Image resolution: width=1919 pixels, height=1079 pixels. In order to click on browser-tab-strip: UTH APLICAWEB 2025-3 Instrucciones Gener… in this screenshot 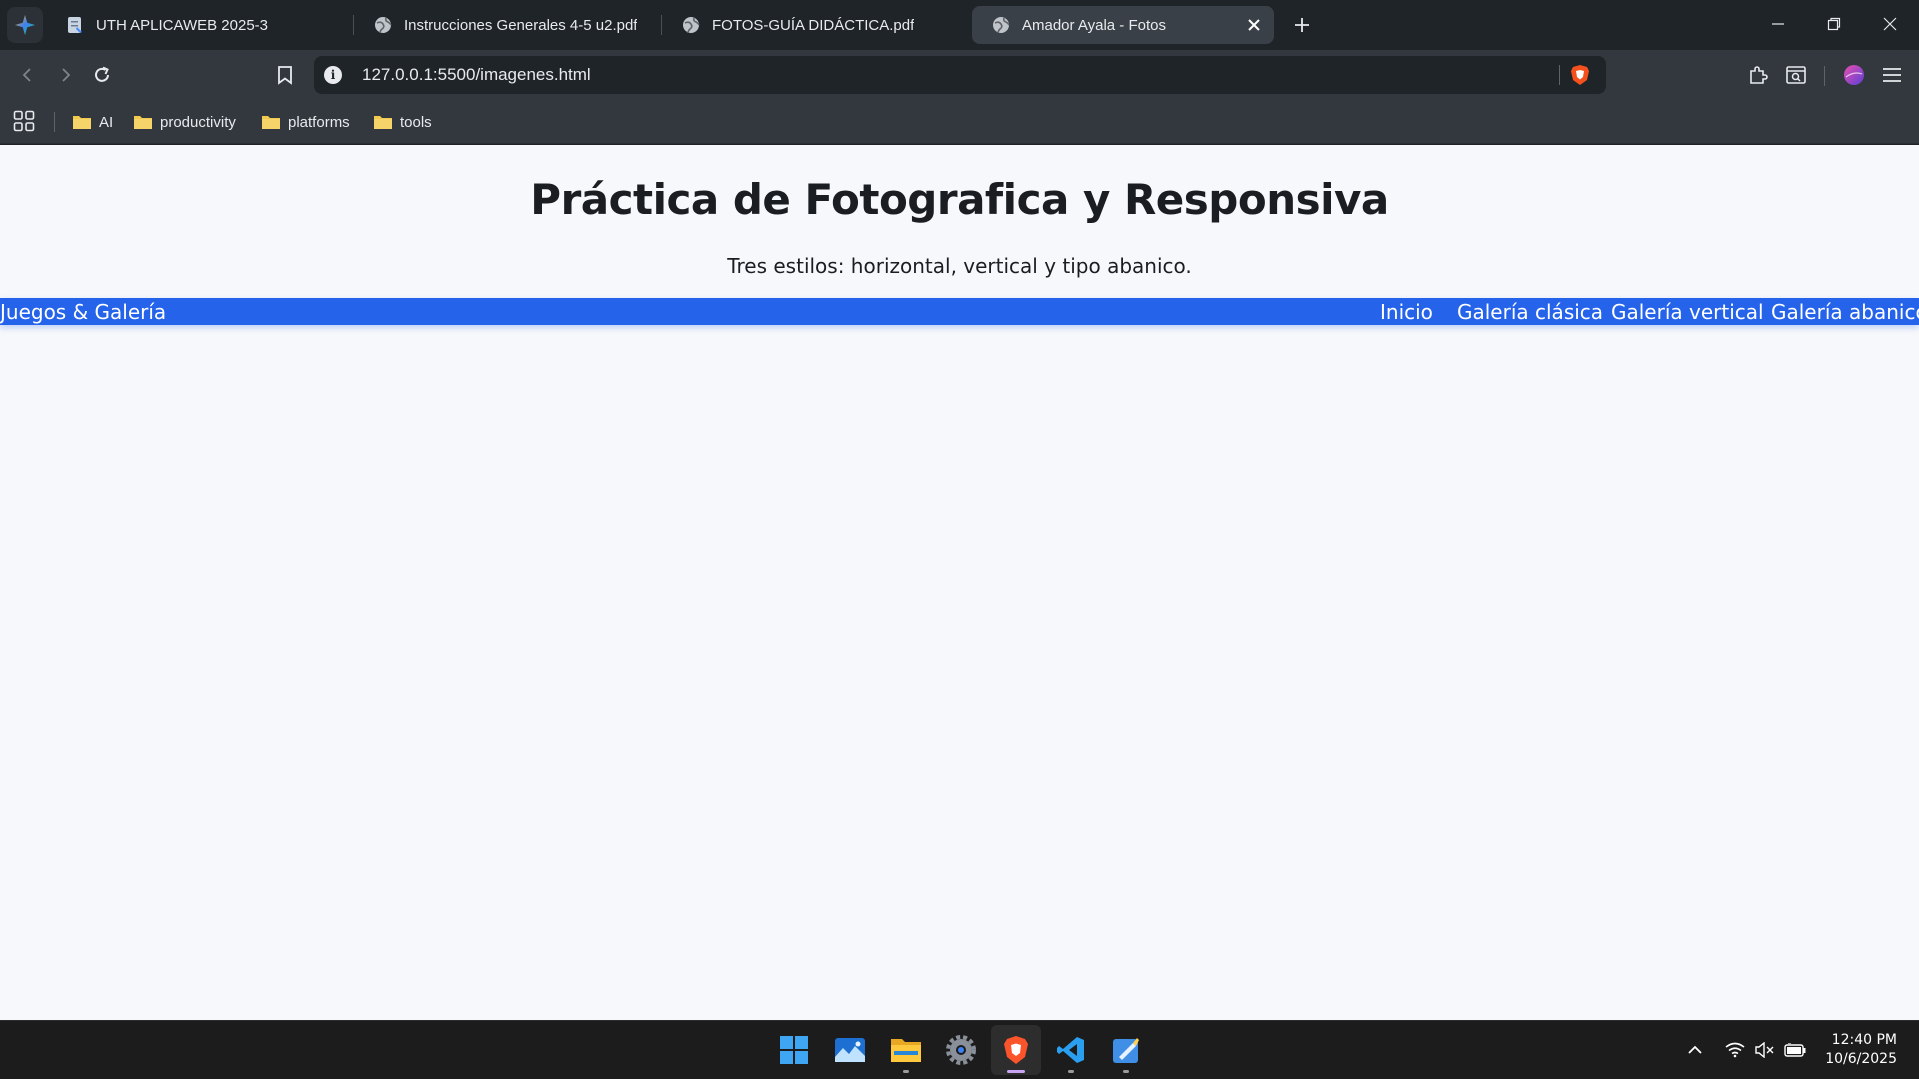, I will do `click(959, 25)`.